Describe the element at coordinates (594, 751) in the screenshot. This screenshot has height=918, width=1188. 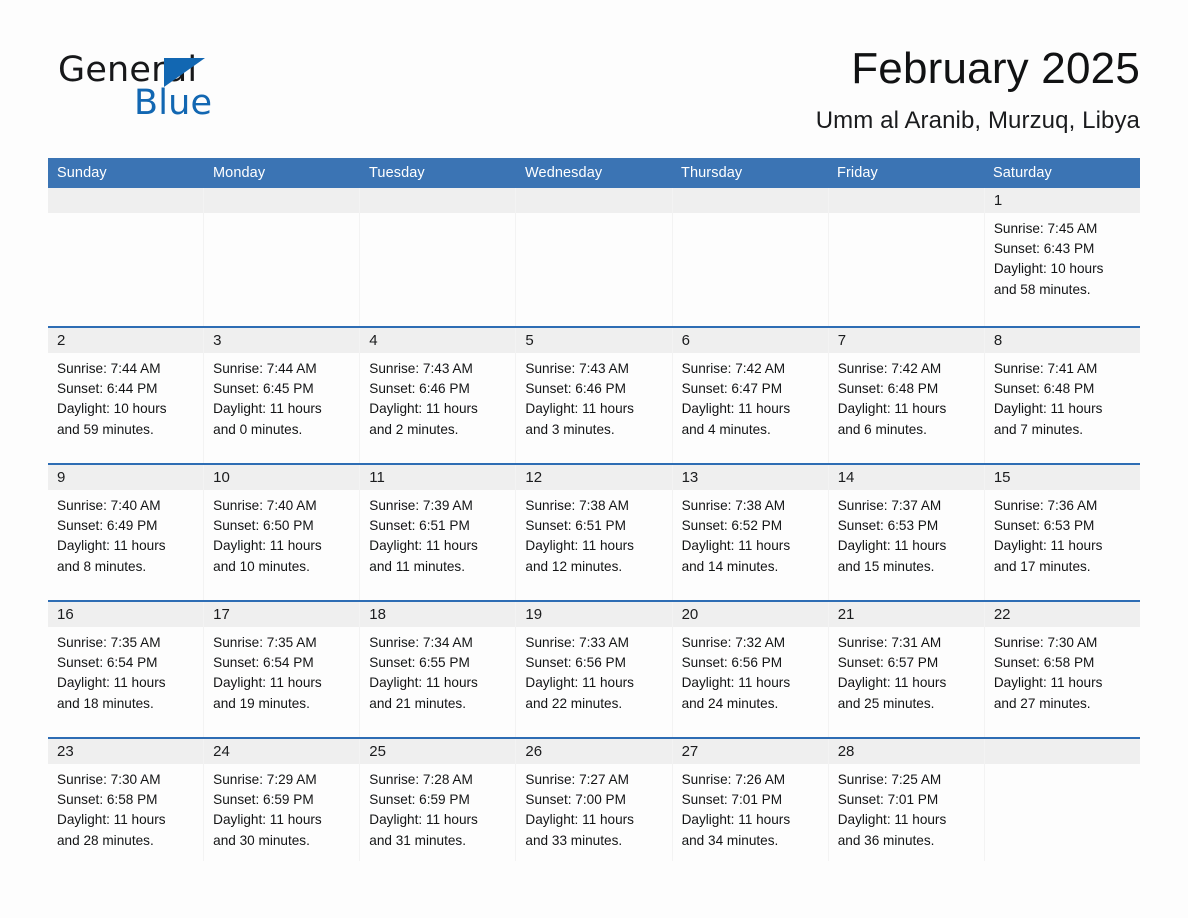
I see `day-number-band: 26` at that location.